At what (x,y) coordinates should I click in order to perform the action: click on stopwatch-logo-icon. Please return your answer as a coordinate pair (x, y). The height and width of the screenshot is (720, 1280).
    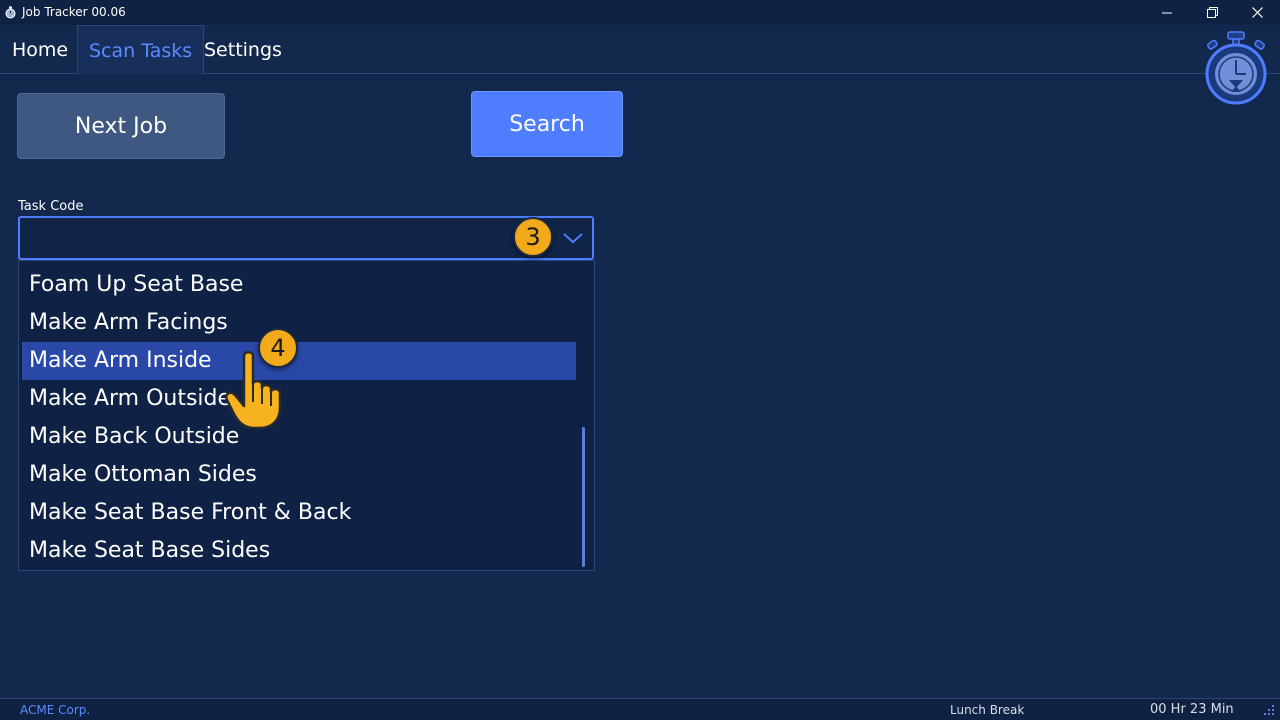
    Looking at the image, I should click on (1236, 68).